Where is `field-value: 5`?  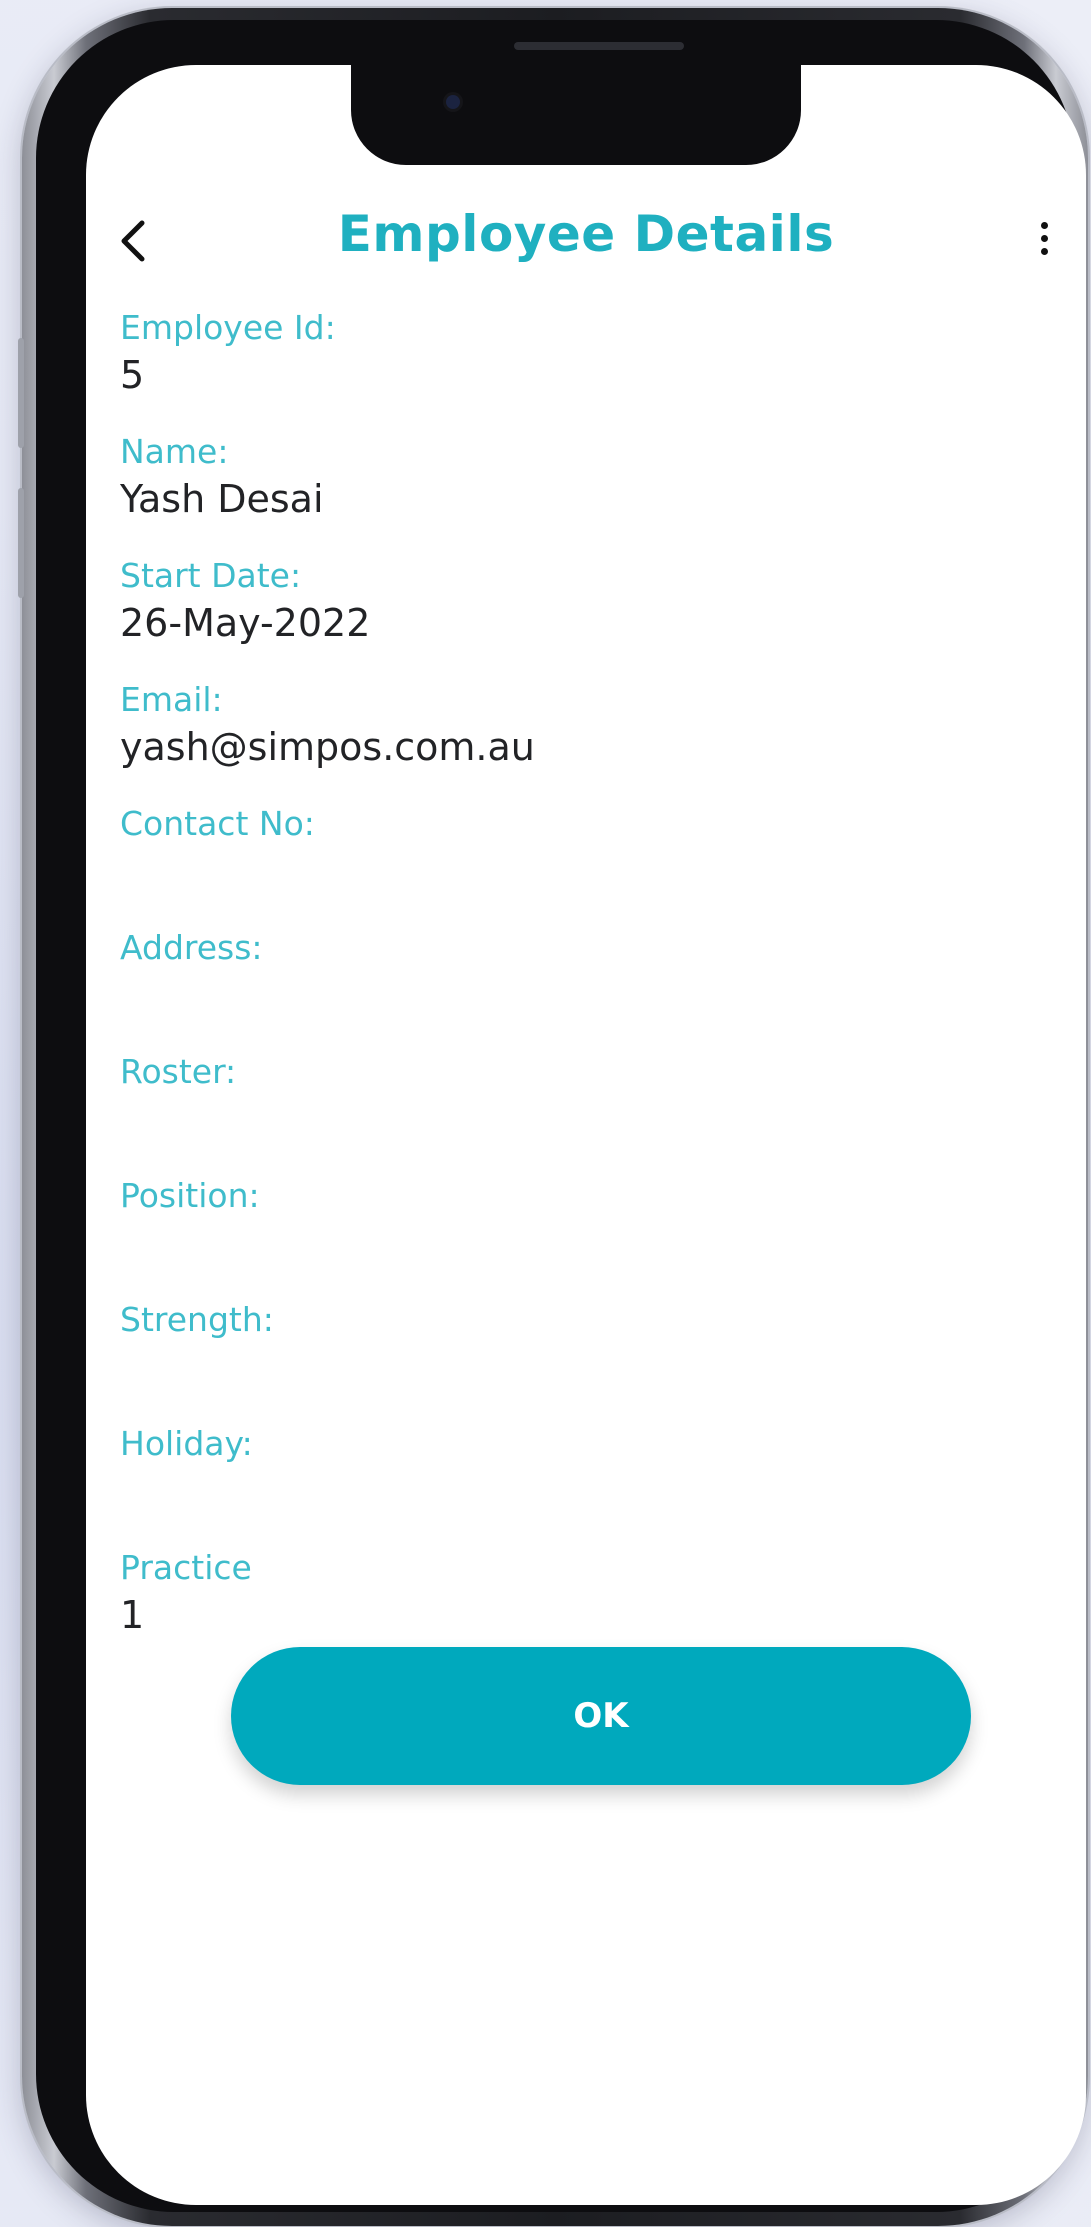
field-value: 5 is located at coordinates (132, 375).